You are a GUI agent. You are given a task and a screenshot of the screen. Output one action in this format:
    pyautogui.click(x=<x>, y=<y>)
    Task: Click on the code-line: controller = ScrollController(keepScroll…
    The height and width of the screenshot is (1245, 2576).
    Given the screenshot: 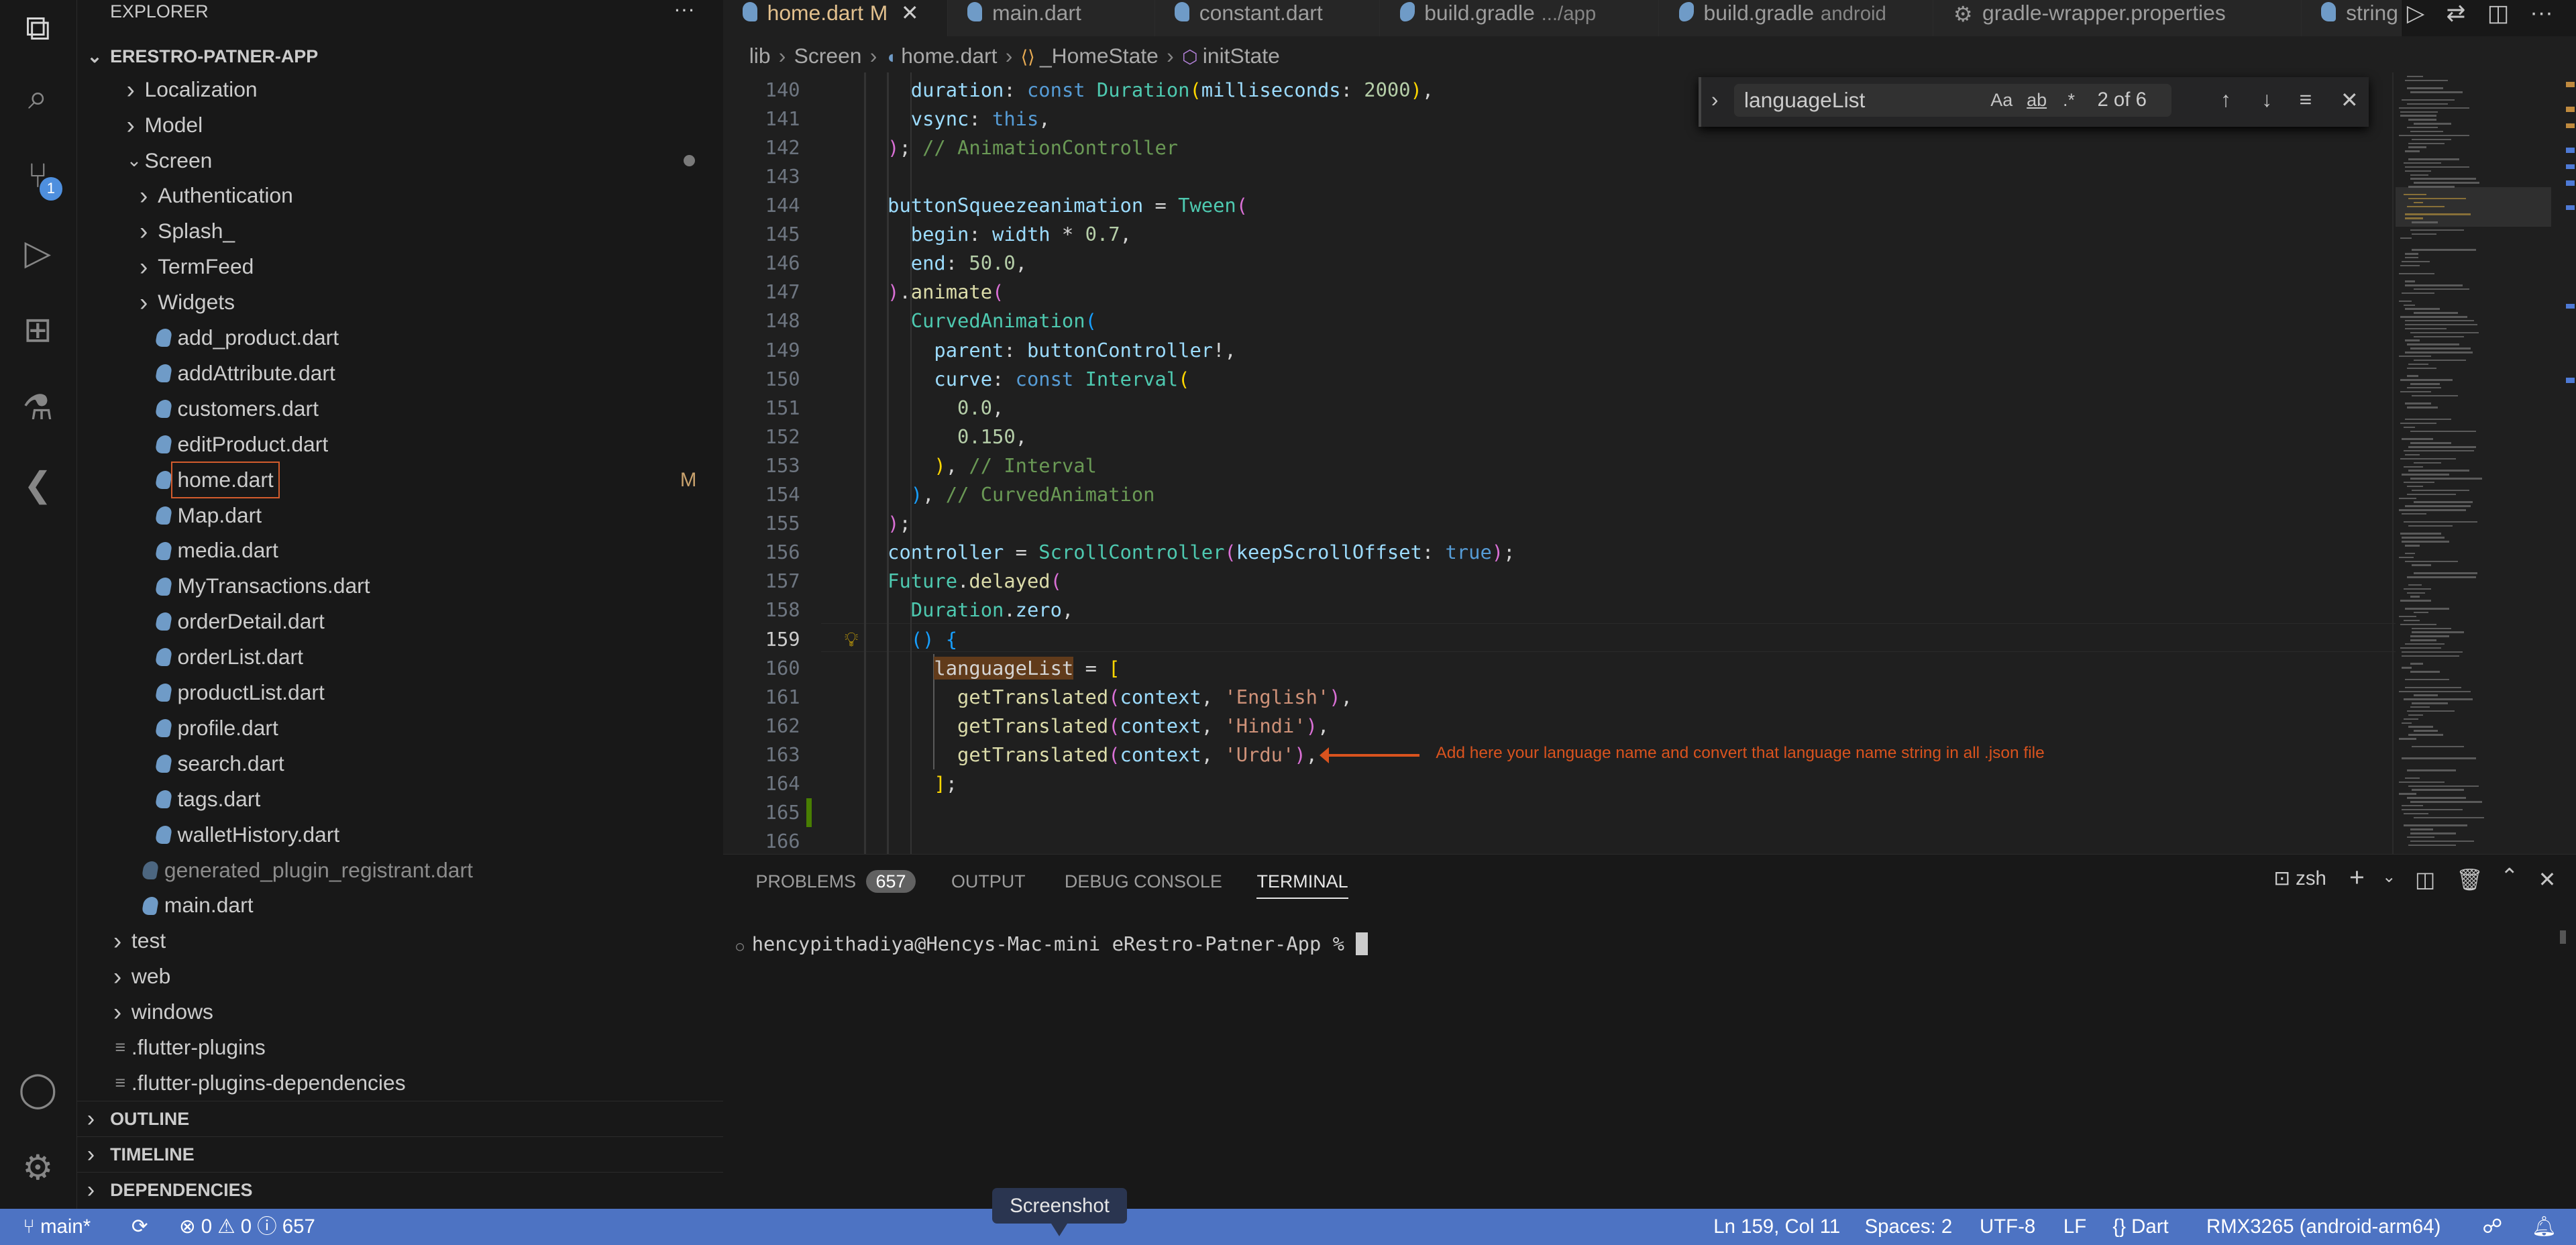 What is the action you would take?
    pyautogui.click(x=1178, y=552)
    